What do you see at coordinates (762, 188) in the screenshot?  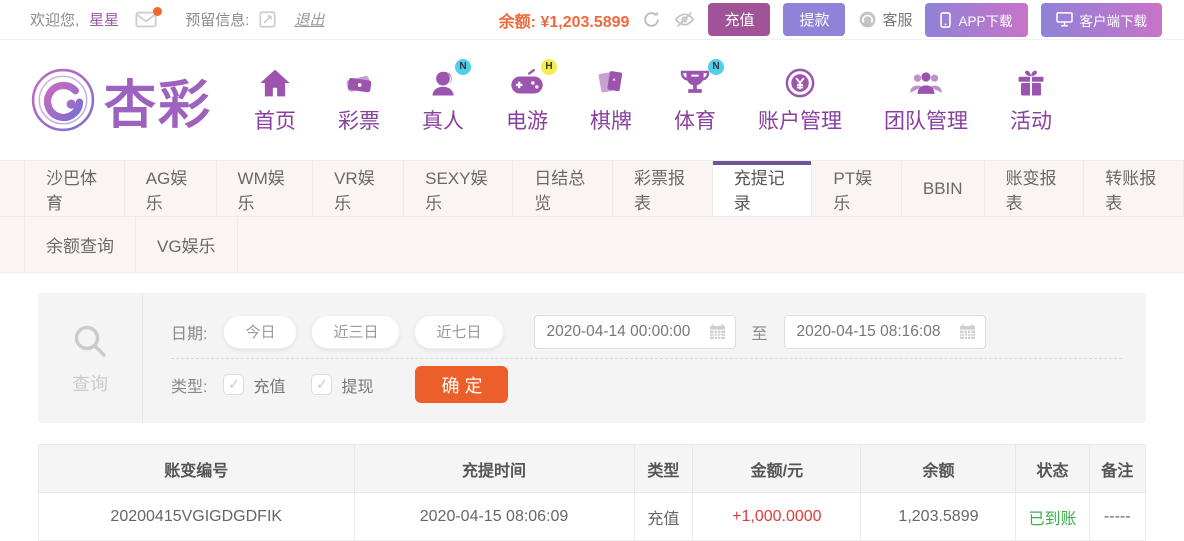 I see `tab-1-8: 充提记录` at bounding box center [762, 188].